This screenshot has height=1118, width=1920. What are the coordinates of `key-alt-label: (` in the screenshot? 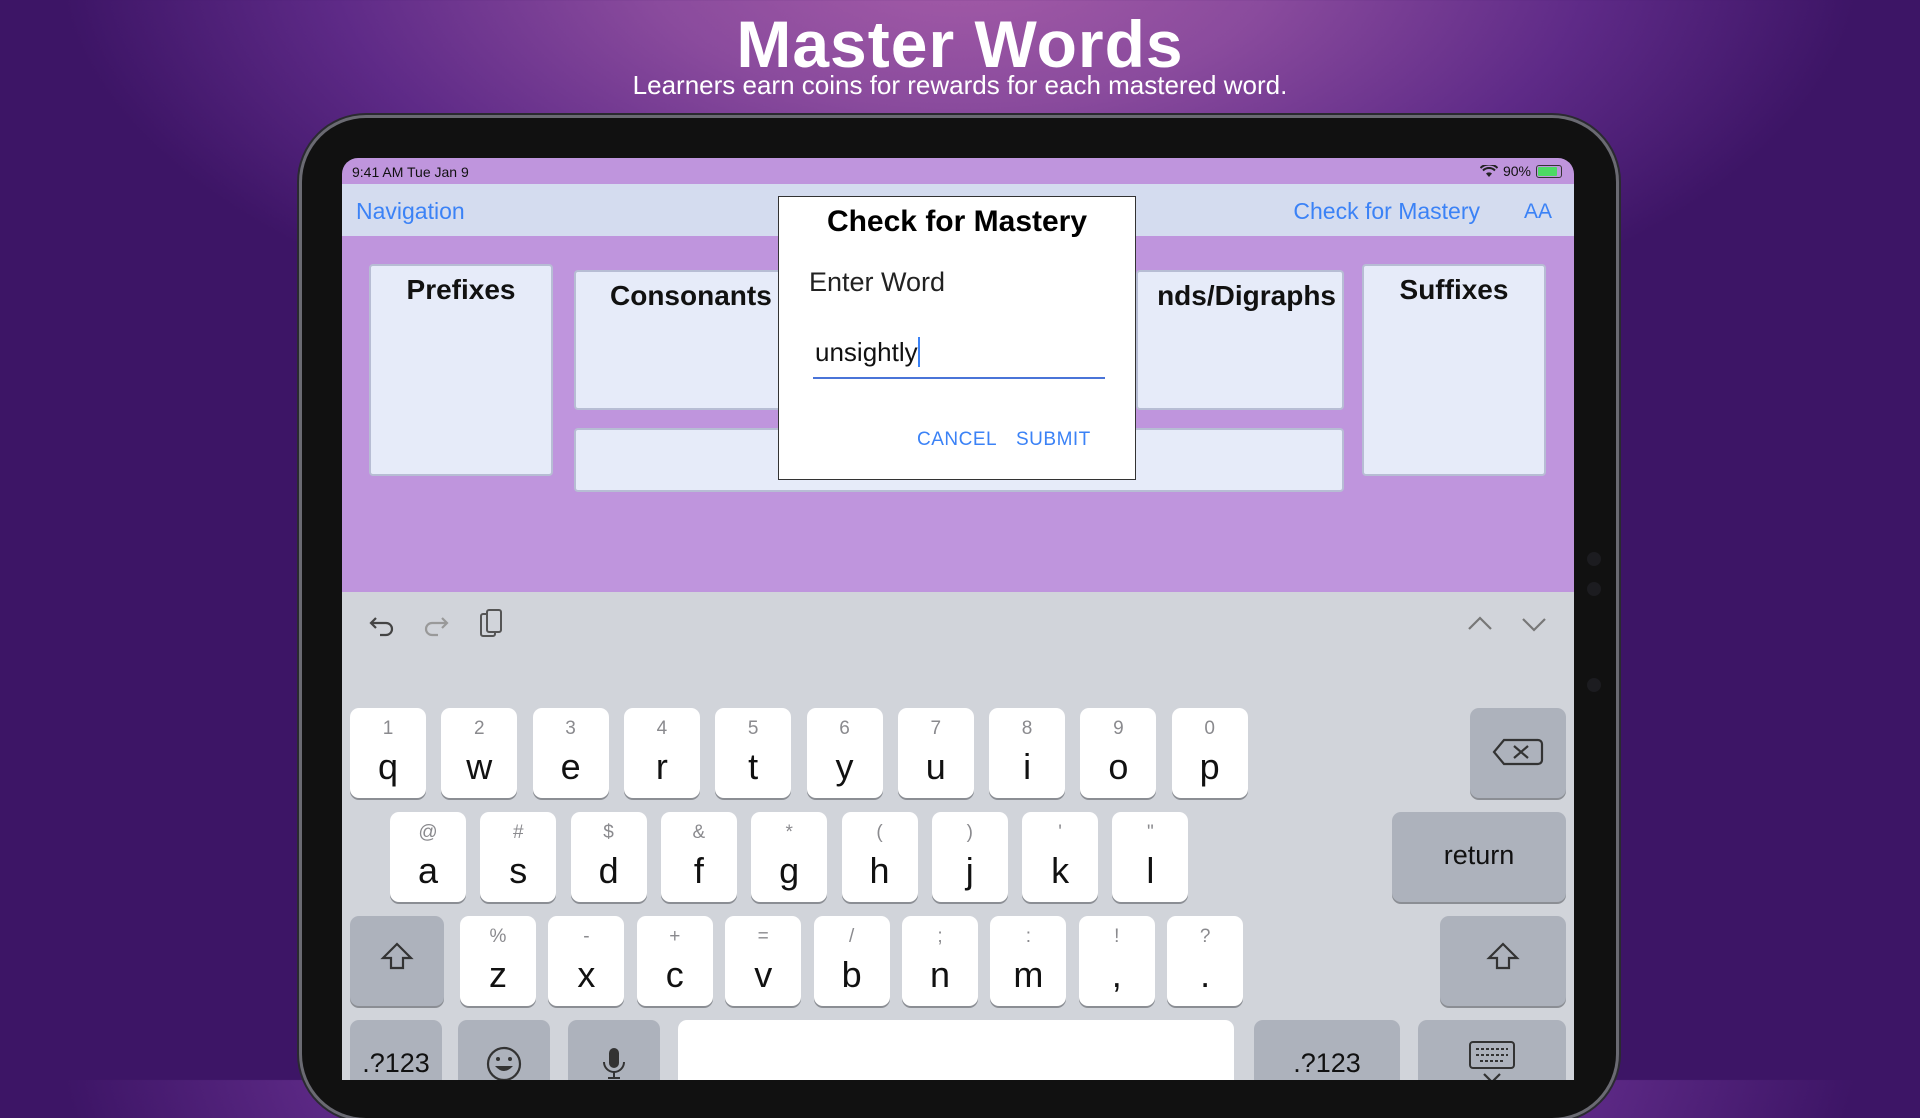 It's located at (879, 832).